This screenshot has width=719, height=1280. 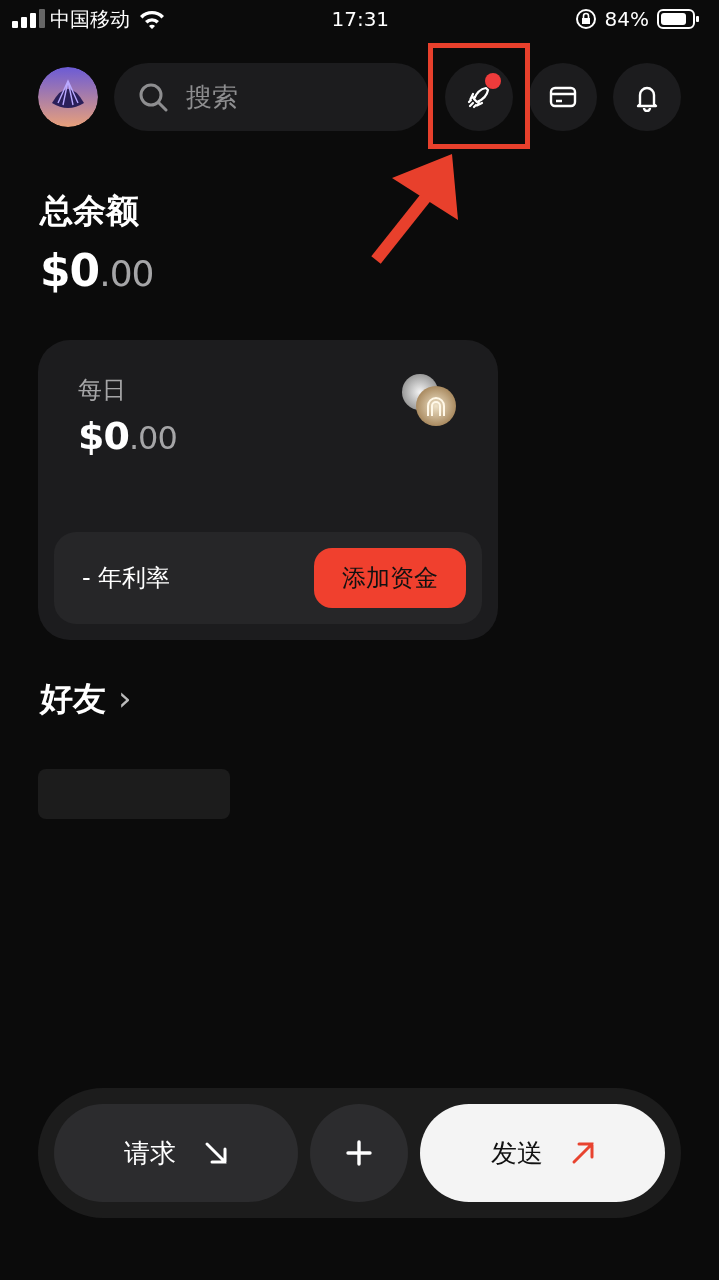 I want to click on signal-icon, so click(x=29, y=19).